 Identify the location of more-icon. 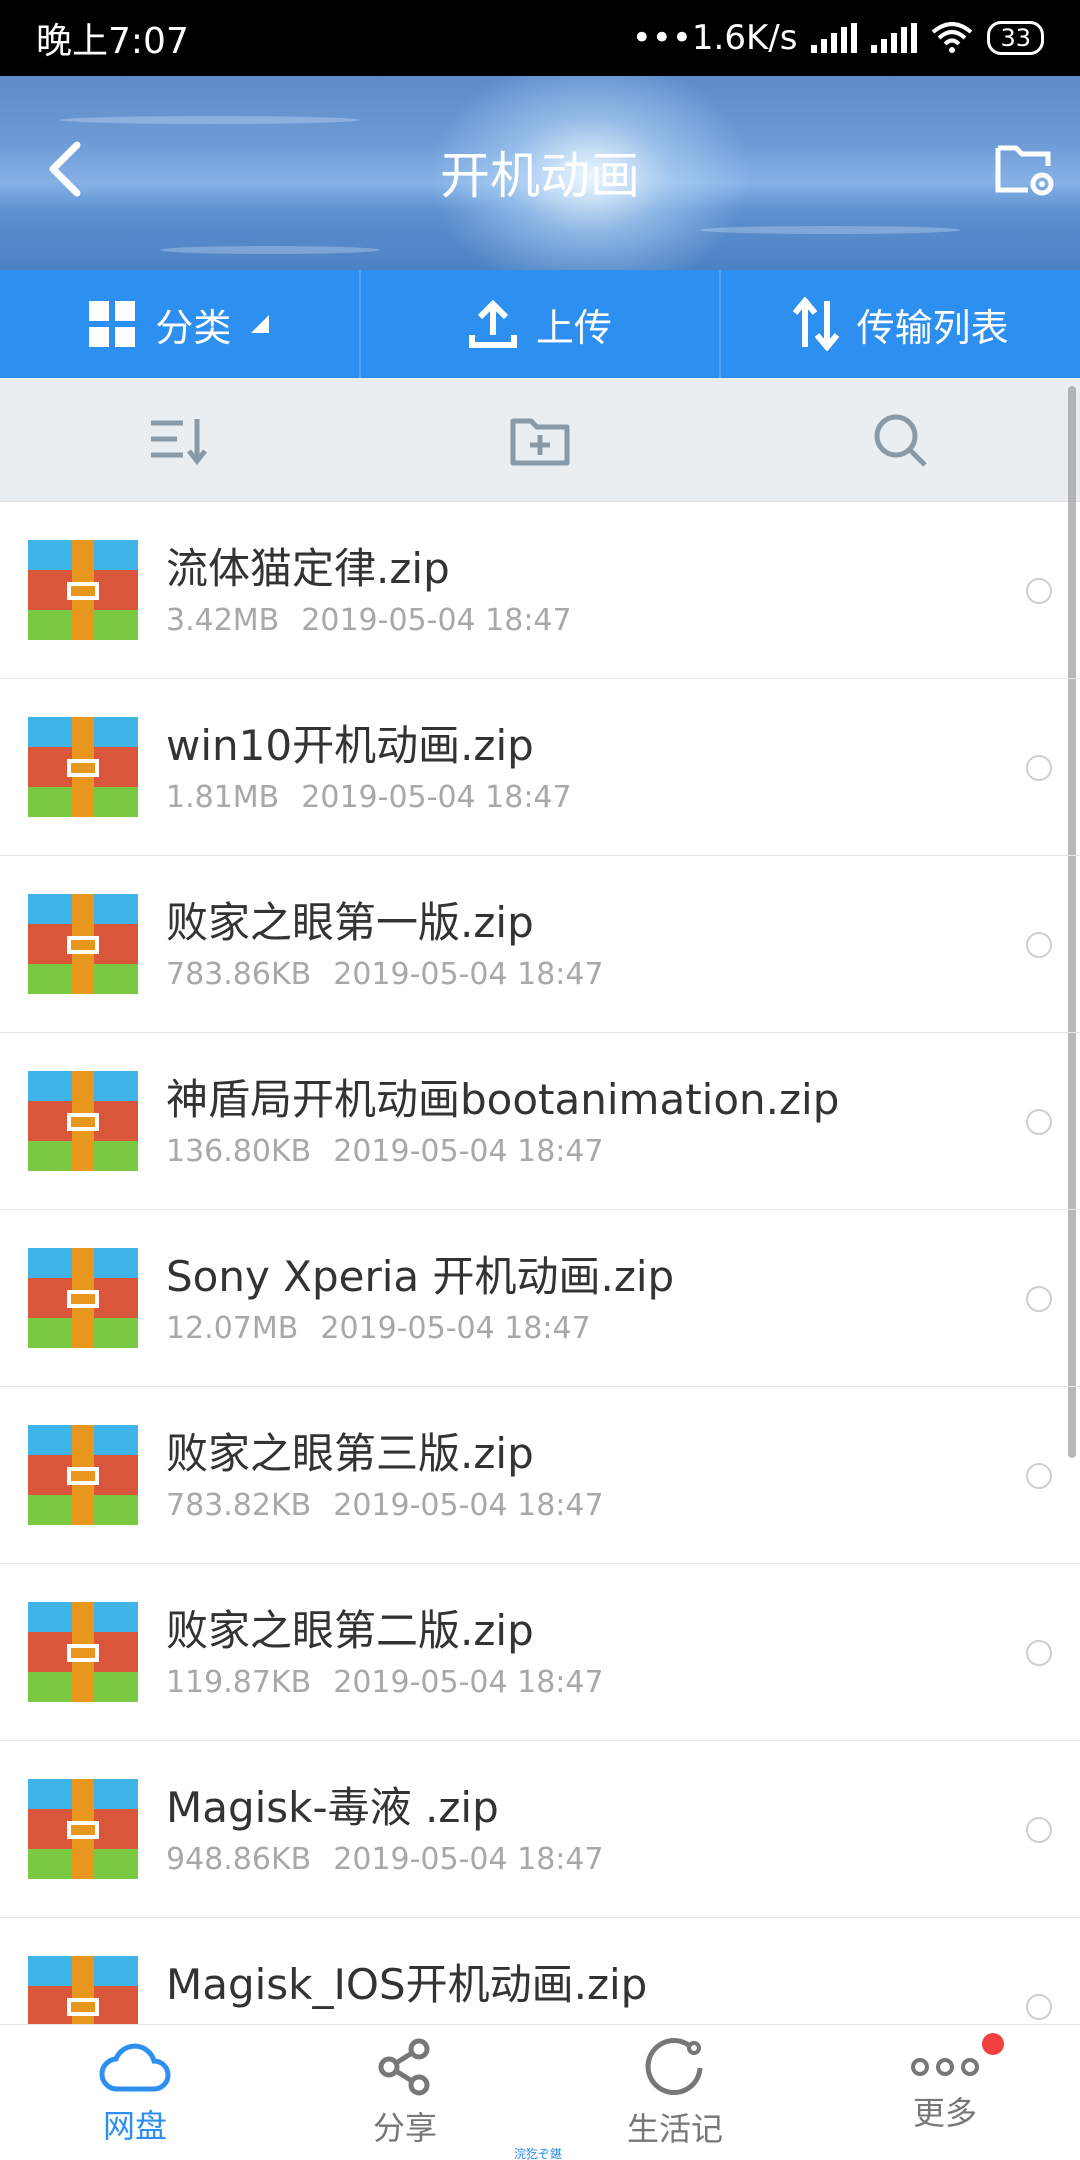
(945, 2066).